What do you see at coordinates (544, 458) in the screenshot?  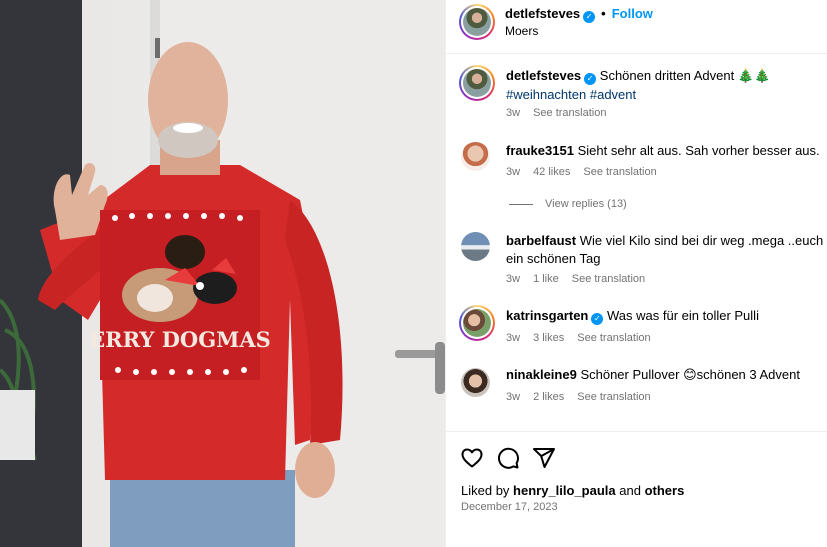 I see `paper-plane-icon` at bounding box center [544, 458].